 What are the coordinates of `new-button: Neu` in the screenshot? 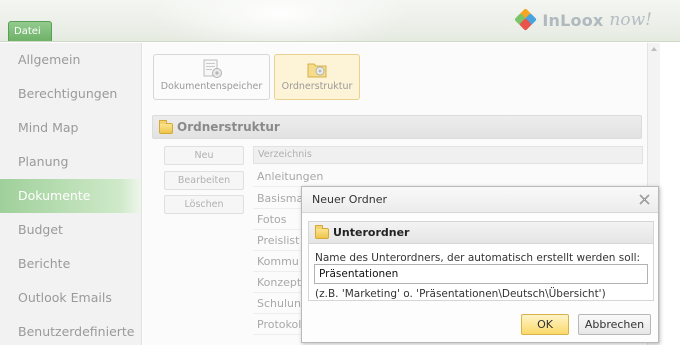 It's located at (204, 155).